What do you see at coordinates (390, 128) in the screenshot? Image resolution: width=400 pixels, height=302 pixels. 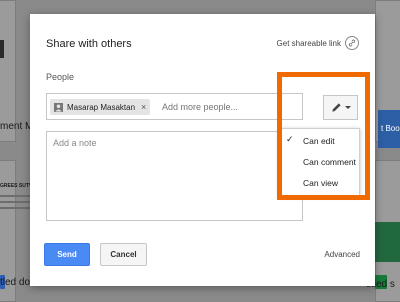 I see `bg-file-preview-text: t Boo` at bounding box center [390, 128].